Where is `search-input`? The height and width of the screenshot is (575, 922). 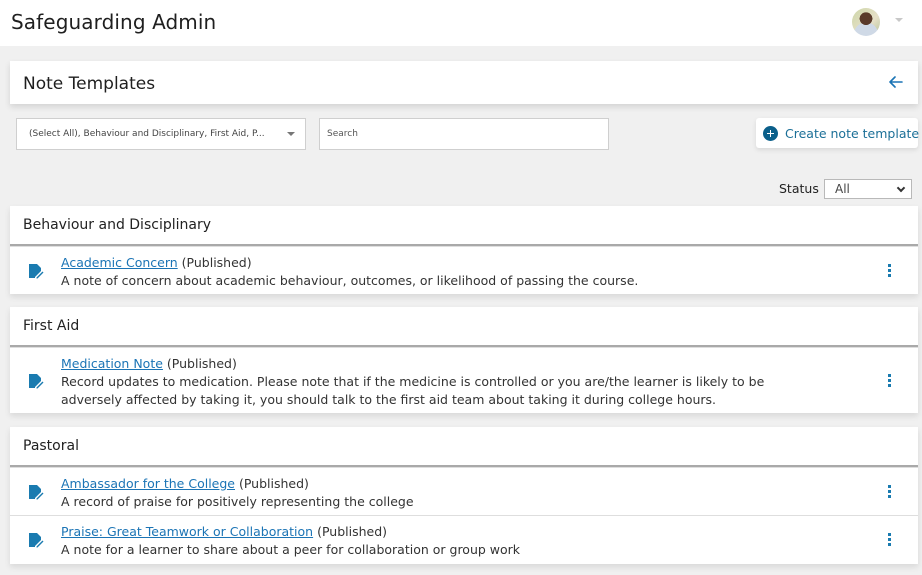 search-input is located at coordinates (464, 134).